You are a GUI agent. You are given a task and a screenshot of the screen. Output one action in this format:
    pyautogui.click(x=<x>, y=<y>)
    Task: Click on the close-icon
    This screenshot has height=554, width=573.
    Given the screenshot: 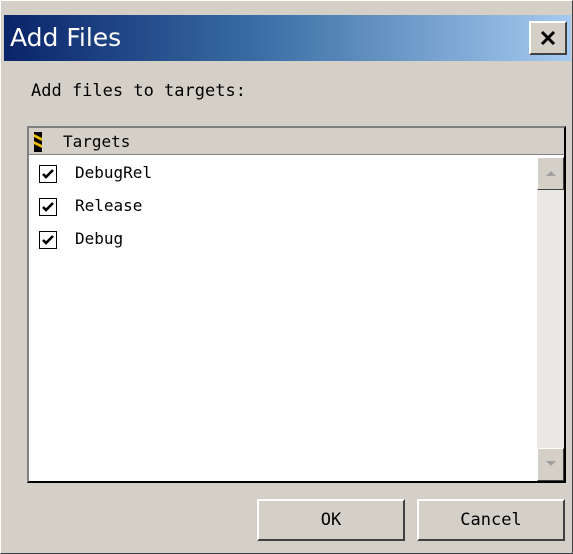 What is the action you would take?
    pyautogui.click(x=548, y=38)
    